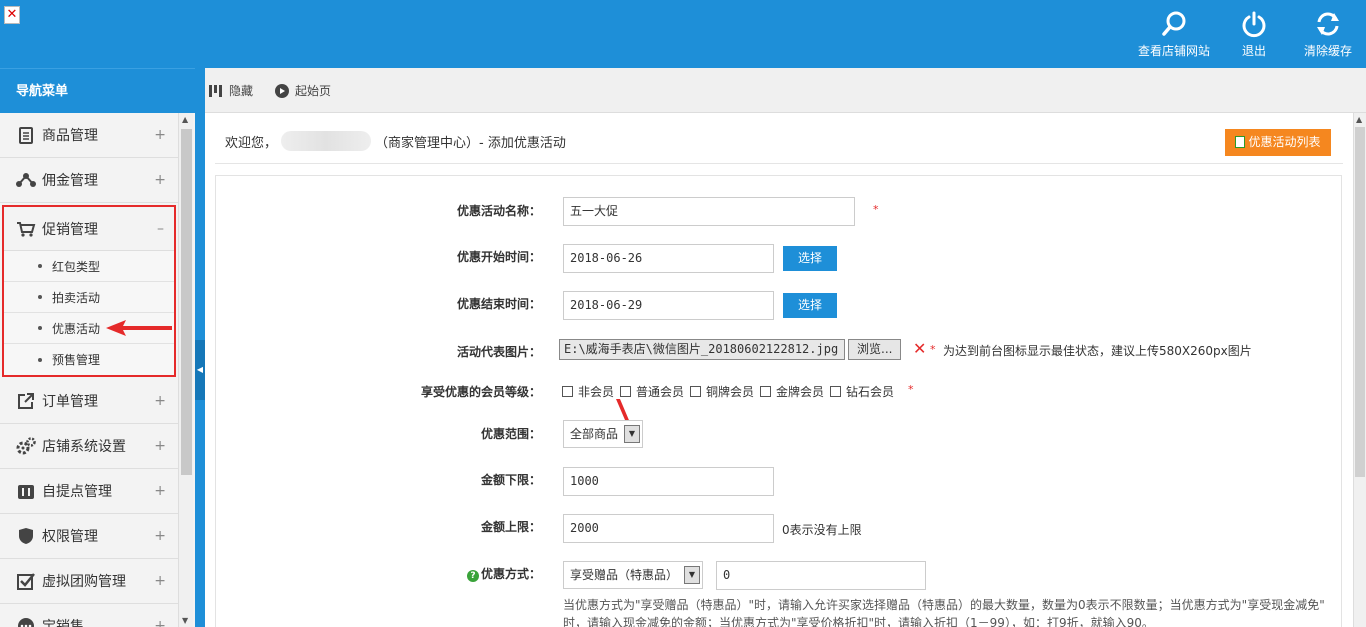 This screenshot has width=1366, height=627. Describe the element at coordinates (919, 348) in the screenshot. I see `delete-image-icon: ✕` at that location.